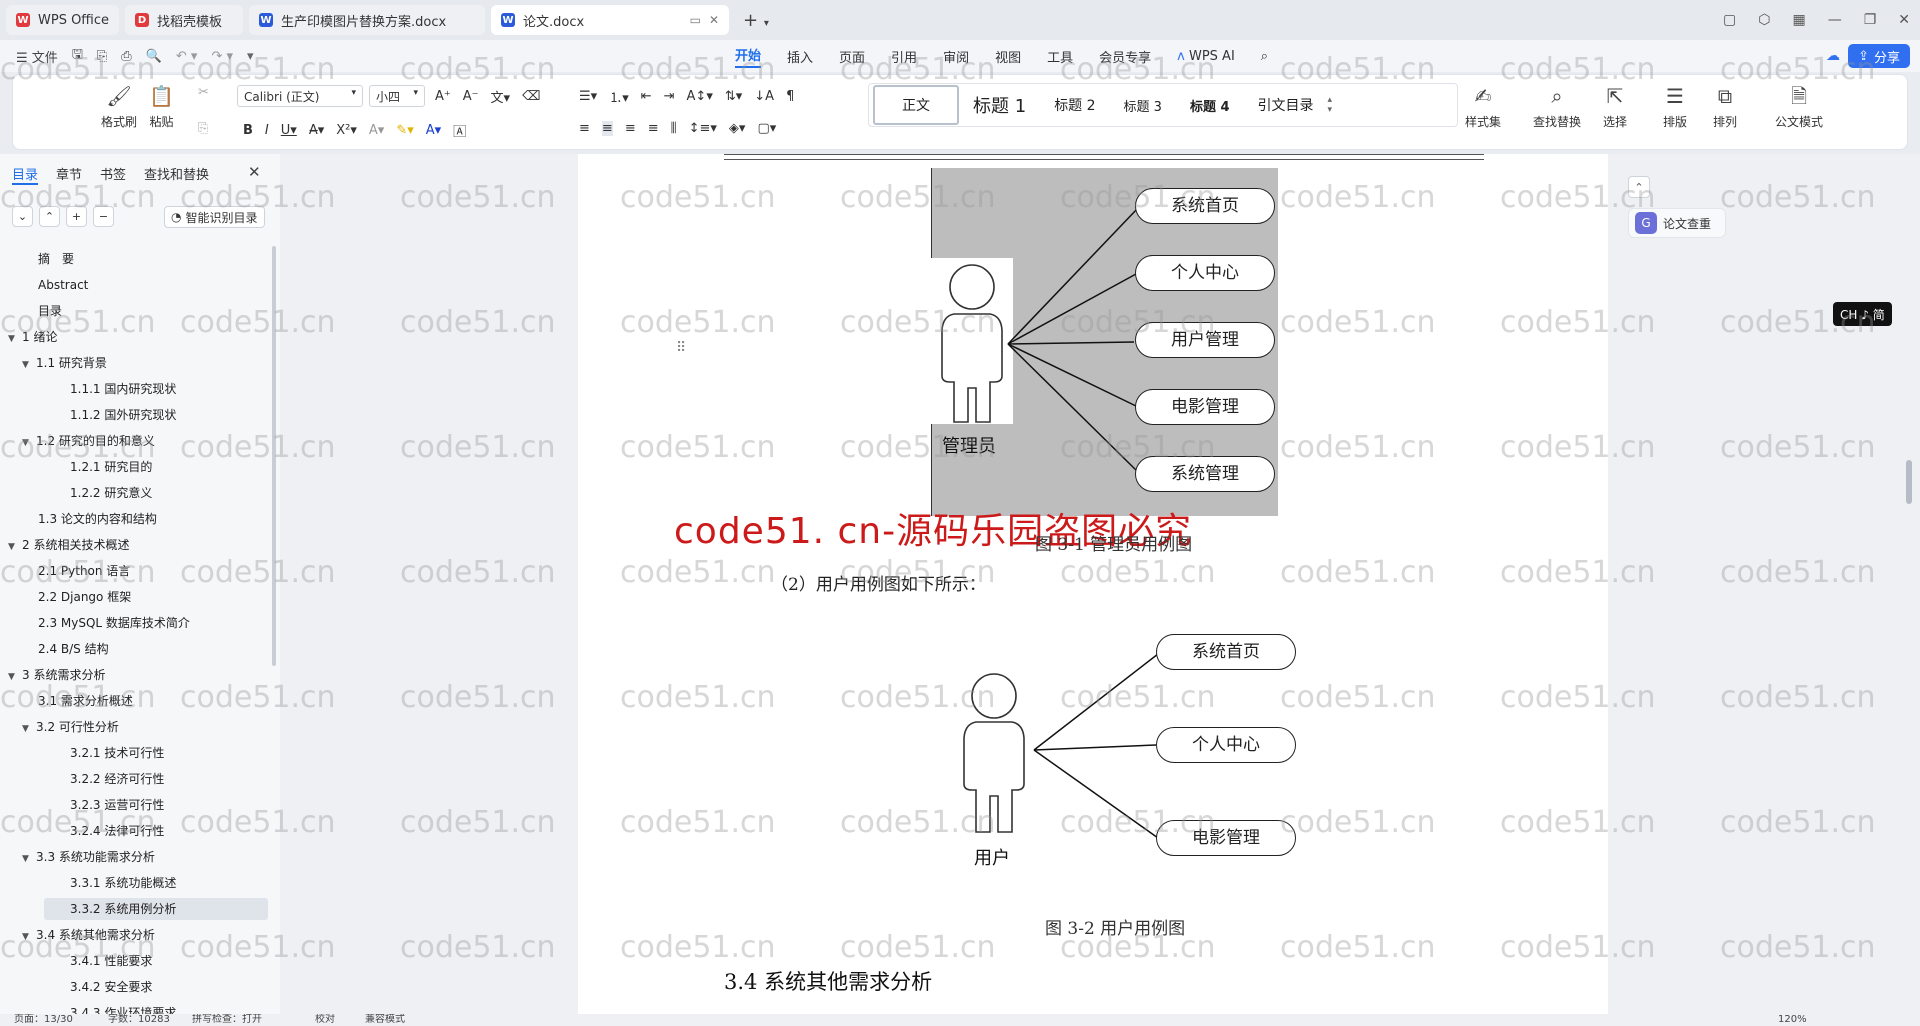  What do you see at coordinates (43, 1020) in the screenshot?
I see `page-indicator: 页面：13/30` at bounding box center [43, 1020].